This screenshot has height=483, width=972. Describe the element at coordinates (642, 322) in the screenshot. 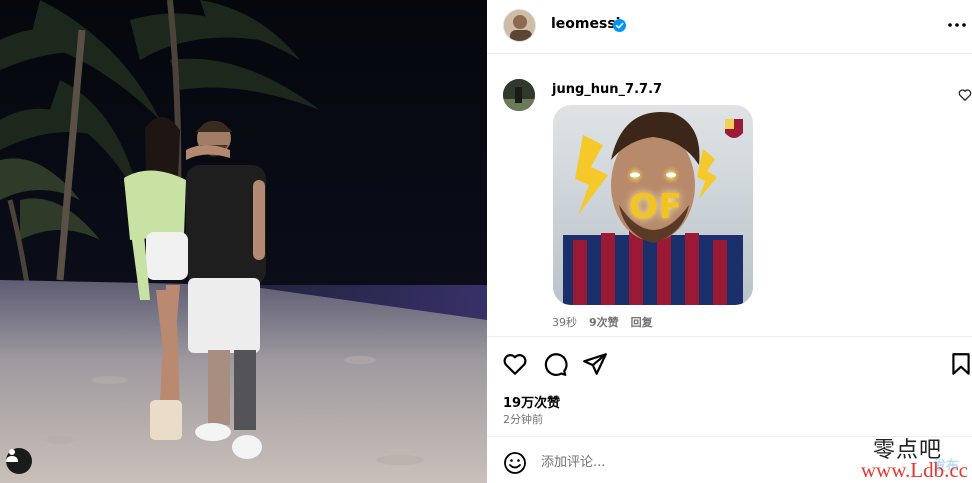

I see `reply-button: 回复` at that location.